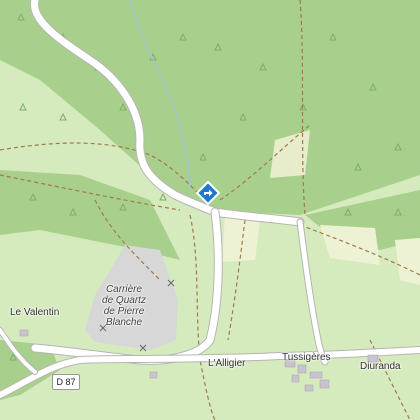 This screenshot has width=420, height=420. I want to click on direction-marker, so click(208, 194).